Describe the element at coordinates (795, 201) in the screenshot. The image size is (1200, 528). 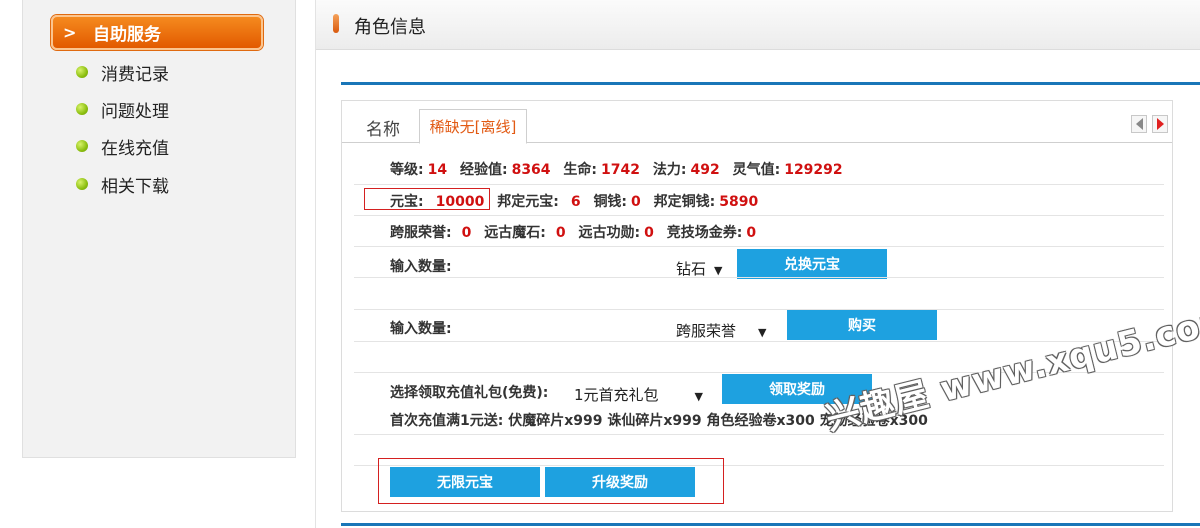
I see `stats-row-2: 元宝: 10000 邦定元宝: 6 铜钱: 0 邦定铜钱: 5890` at that location.